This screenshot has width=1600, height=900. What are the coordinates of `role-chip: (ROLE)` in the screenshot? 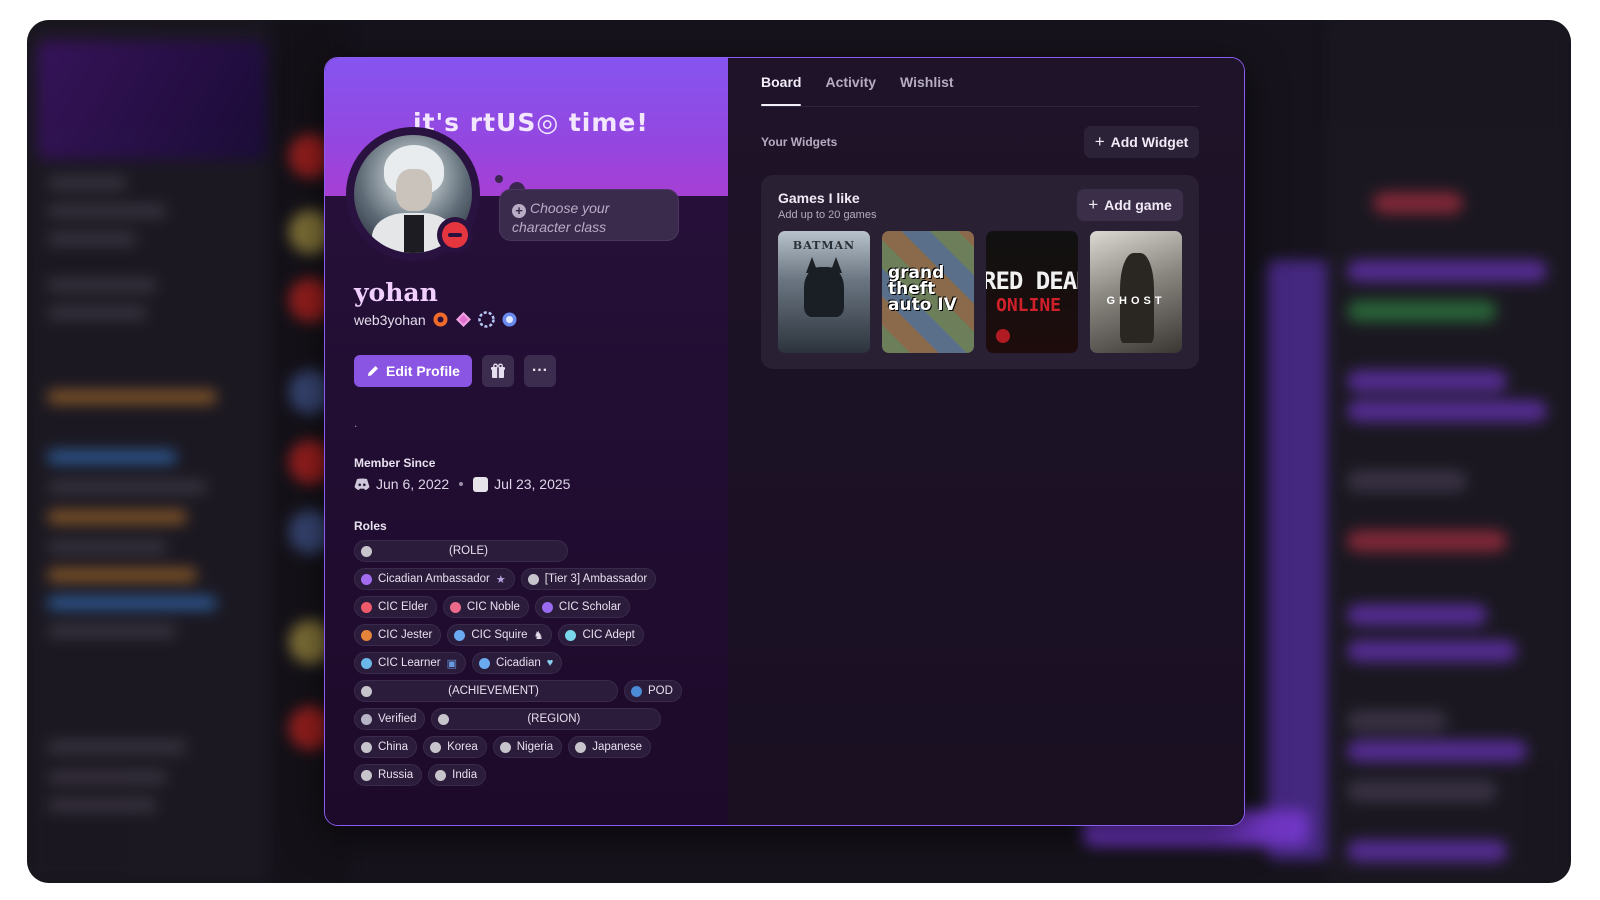 It's located at (461, 551).